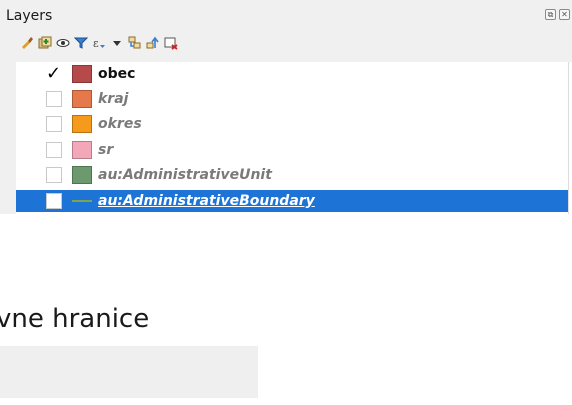 This screenshot has width=572, height=405. Describe the element at coordinates (82, 201) in the screenshot. I see `line-symbol-icon` at that location.